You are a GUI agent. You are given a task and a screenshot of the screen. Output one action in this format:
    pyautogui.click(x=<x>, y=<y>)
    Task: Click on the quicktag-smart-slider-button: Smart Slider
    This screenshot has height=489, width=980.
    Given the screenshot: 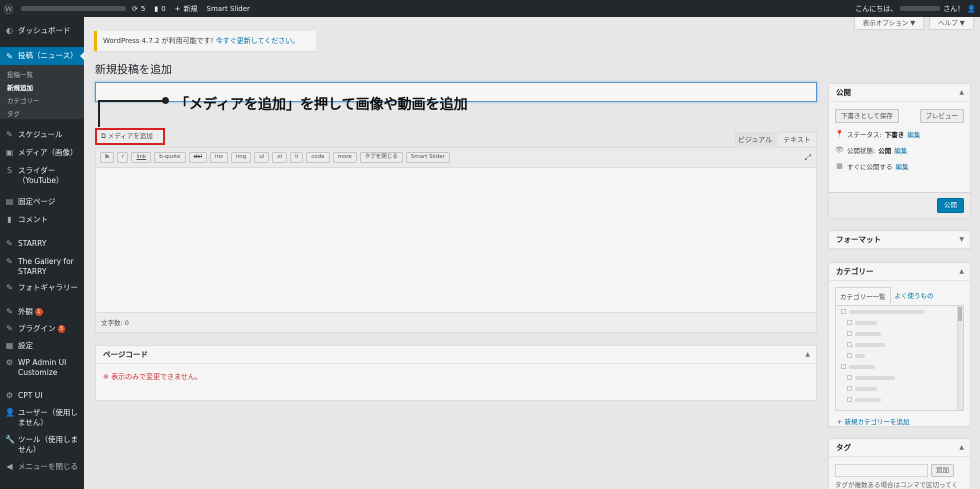 What is the action you would take?
    pyautogui.click(x=427, y=157)
    